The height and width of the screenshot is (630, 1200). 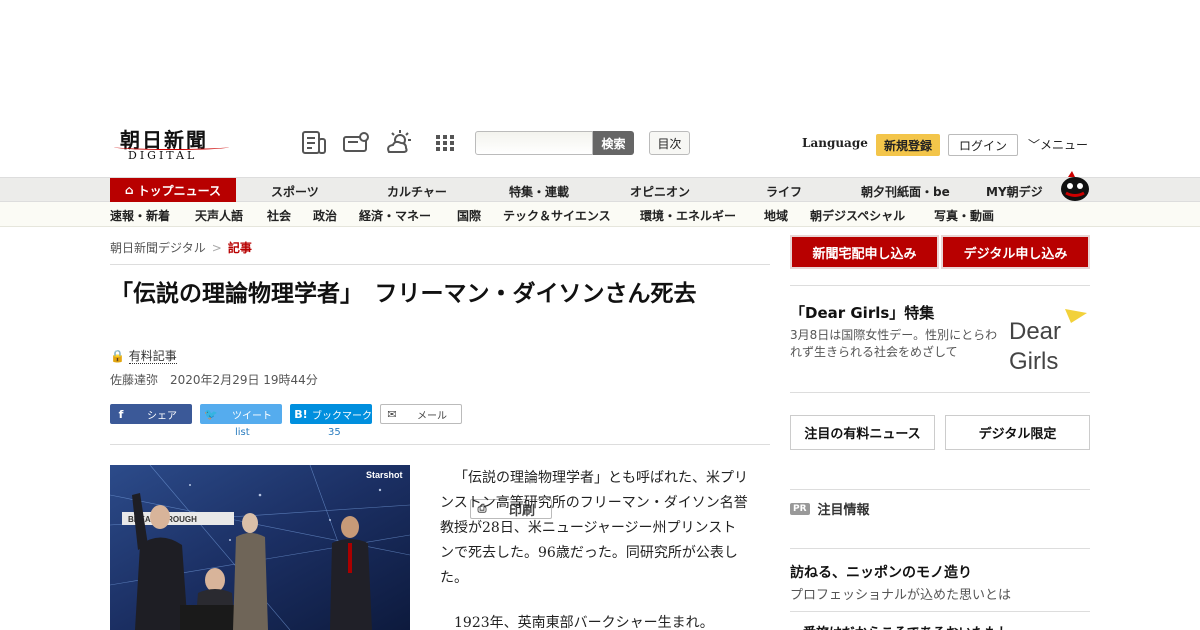 What do you see at coordinates (244, 380) in the screenshot?
I see `publish-date: 2020年2月29日 19時44分` at bounding box center [244, 380].